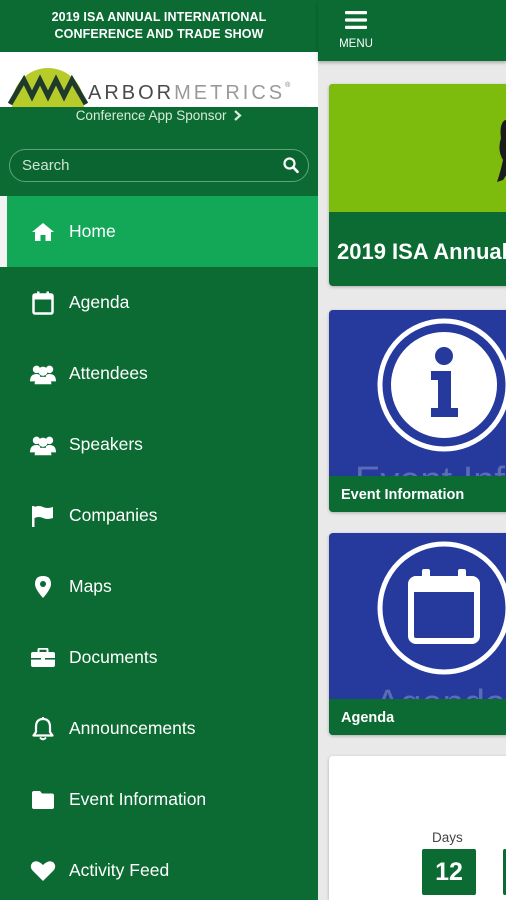 The height and width of the screenshot is (900, 506). I want to click on nav-label-home: Home, so click(92, 231).